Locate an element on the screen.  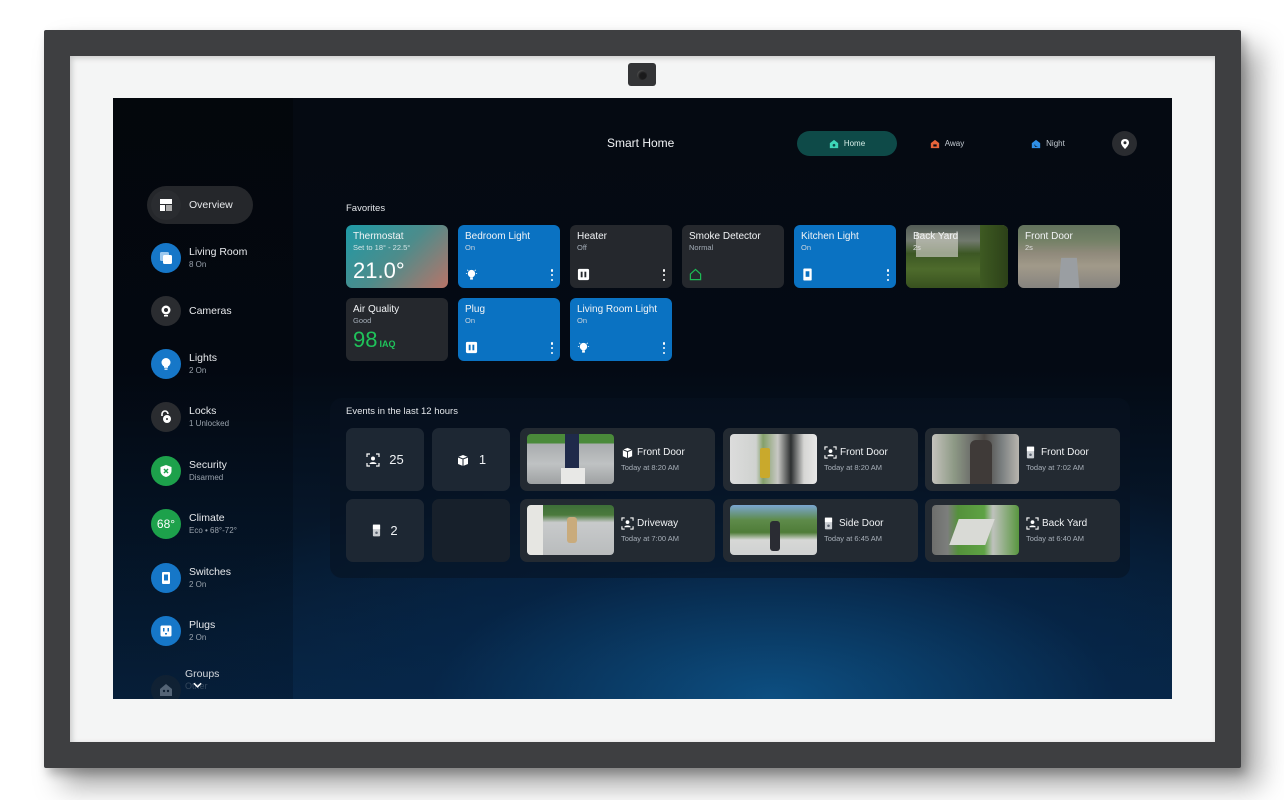
sidebar-item-status: Other is located at coordinates (196, 686).